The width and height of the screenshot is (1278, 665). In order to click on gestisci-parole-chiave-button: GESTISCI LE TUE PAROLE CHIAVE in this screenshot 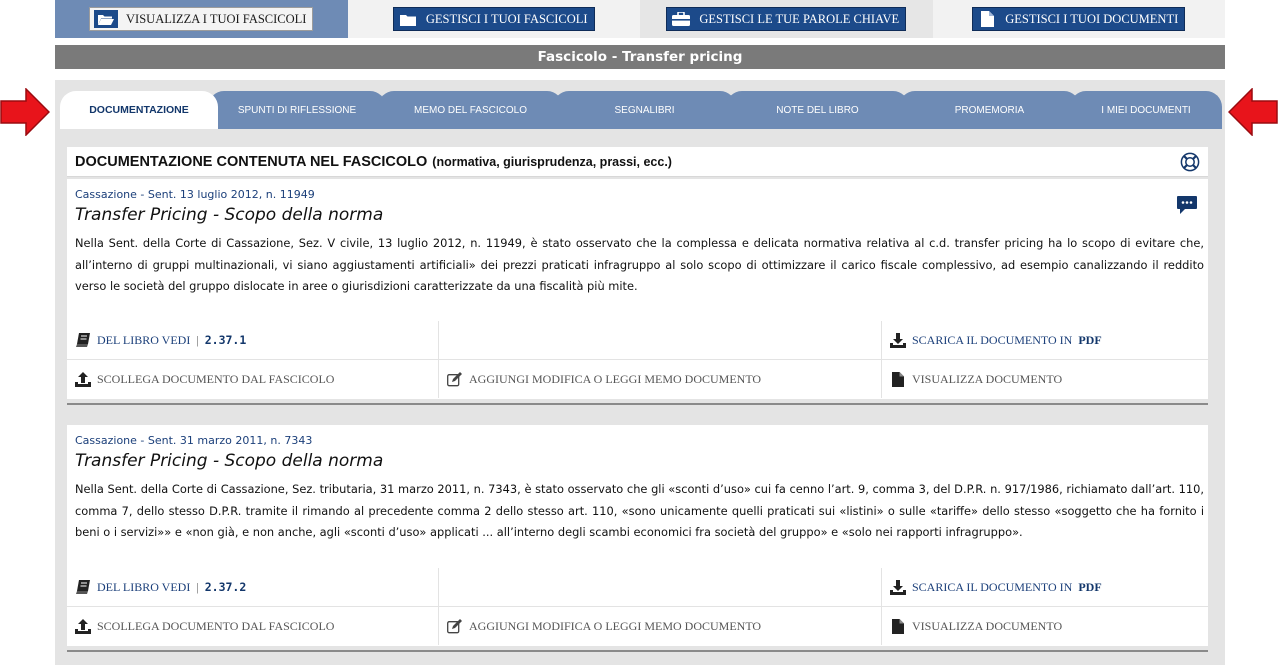, I will do `click(786, 19)`.